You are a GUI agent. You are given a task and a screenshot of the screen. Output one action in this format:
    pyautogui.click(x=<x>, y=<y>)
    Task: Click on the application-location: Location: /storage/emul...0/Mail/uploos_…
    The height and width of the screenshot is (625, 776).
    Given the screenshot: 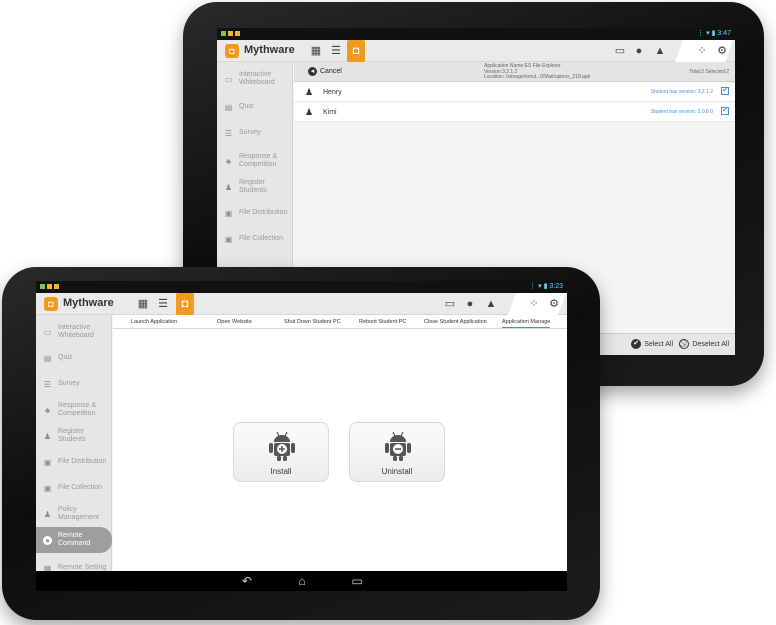 What is the action you would take?
    pyautogui.click(x=537, y=77)
    